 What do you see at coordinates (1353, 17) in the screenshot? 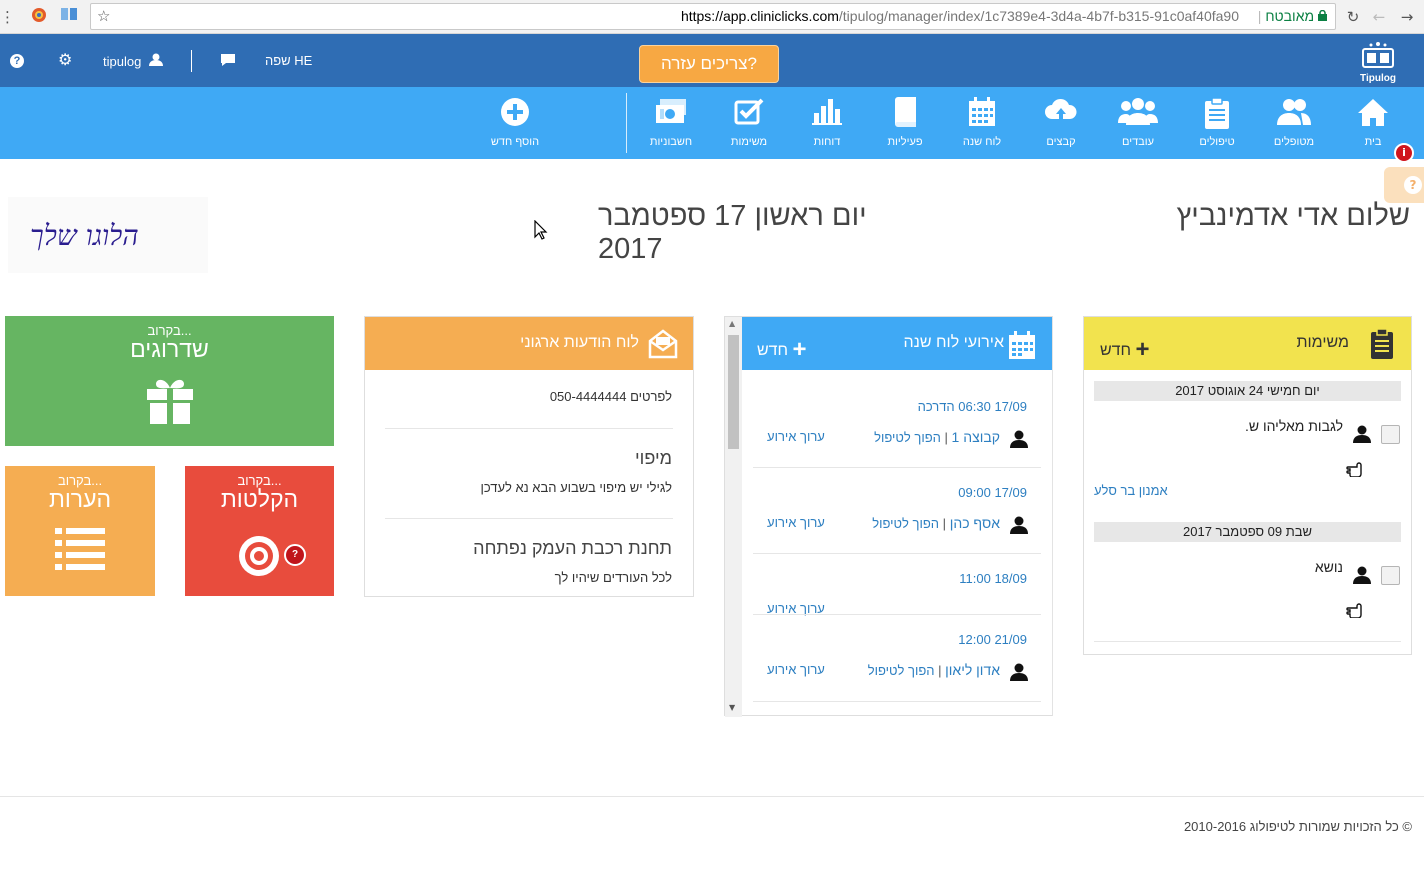
I see `reload-icon: ↻` at bounding box center [1353, 17].